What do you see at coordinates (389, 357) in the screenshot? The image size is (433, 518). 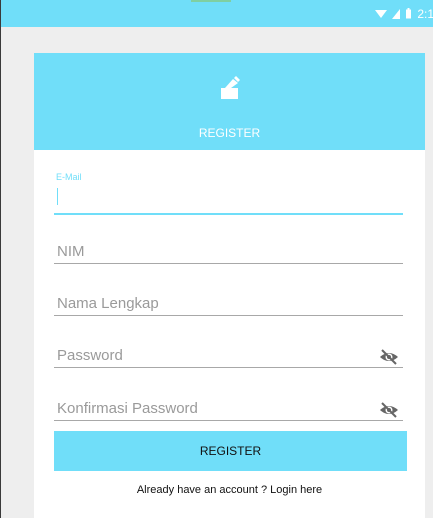 I see `password-visibility-toggle` at bounding box center [389, 357].